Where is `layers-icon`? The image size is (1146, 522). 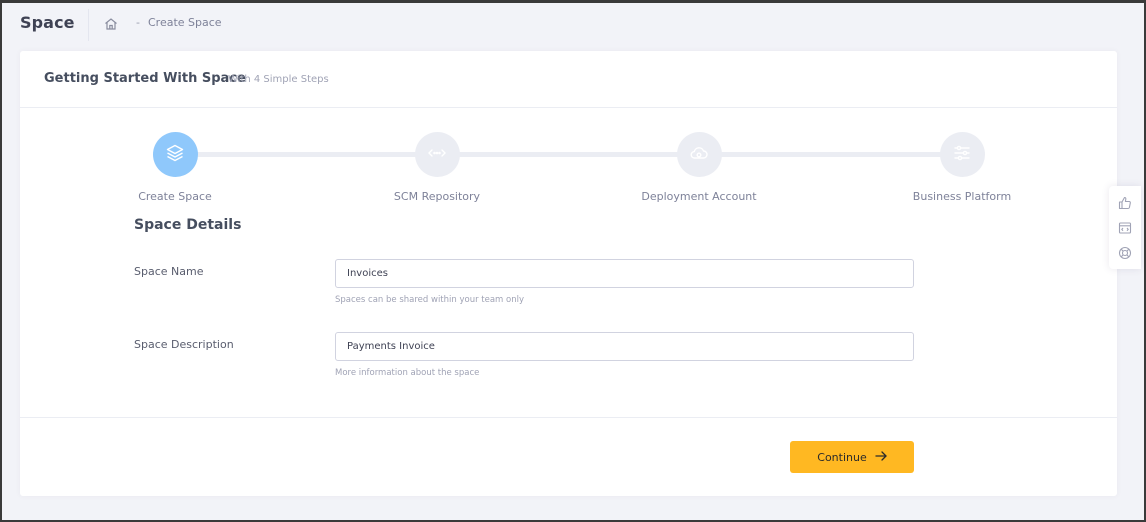 layers-icon is located at coordinates (175, 155).